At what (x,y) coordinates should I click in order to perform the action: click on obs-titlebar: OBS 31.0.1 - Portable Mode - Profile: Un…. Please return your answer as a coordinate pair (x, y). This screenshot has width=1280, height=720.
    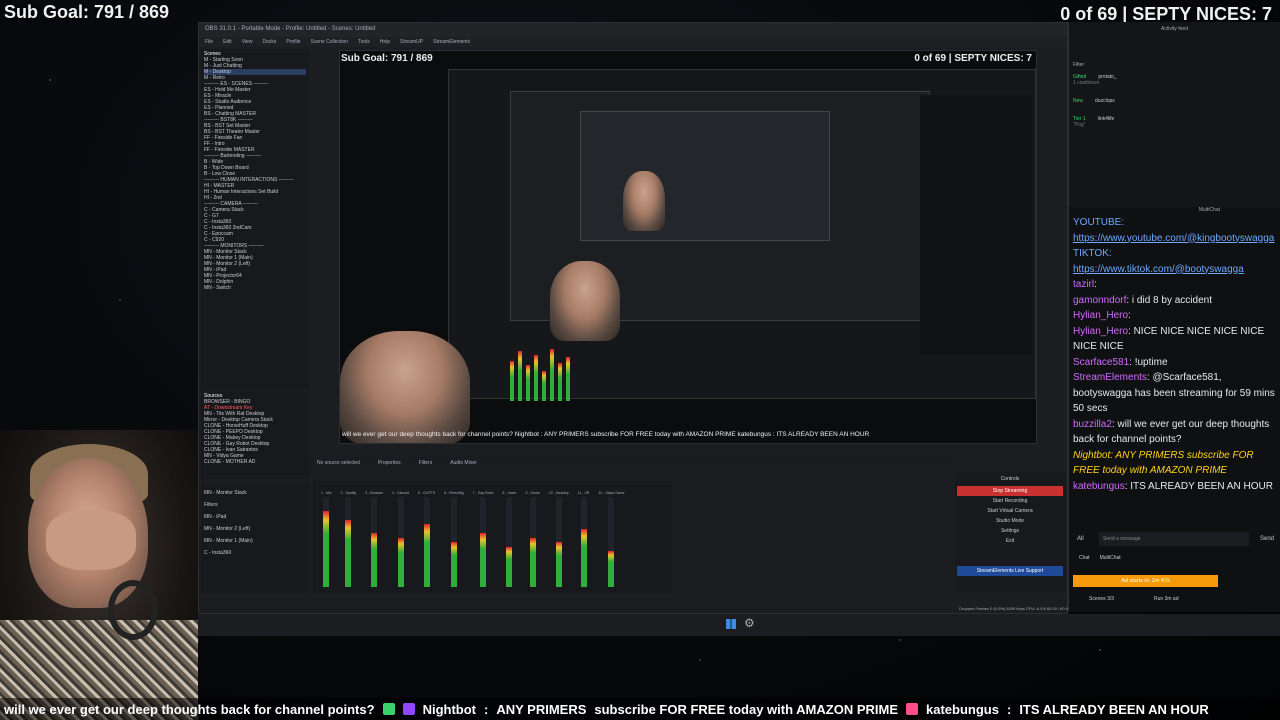
    Looking at the image, I should click on (633, 30).